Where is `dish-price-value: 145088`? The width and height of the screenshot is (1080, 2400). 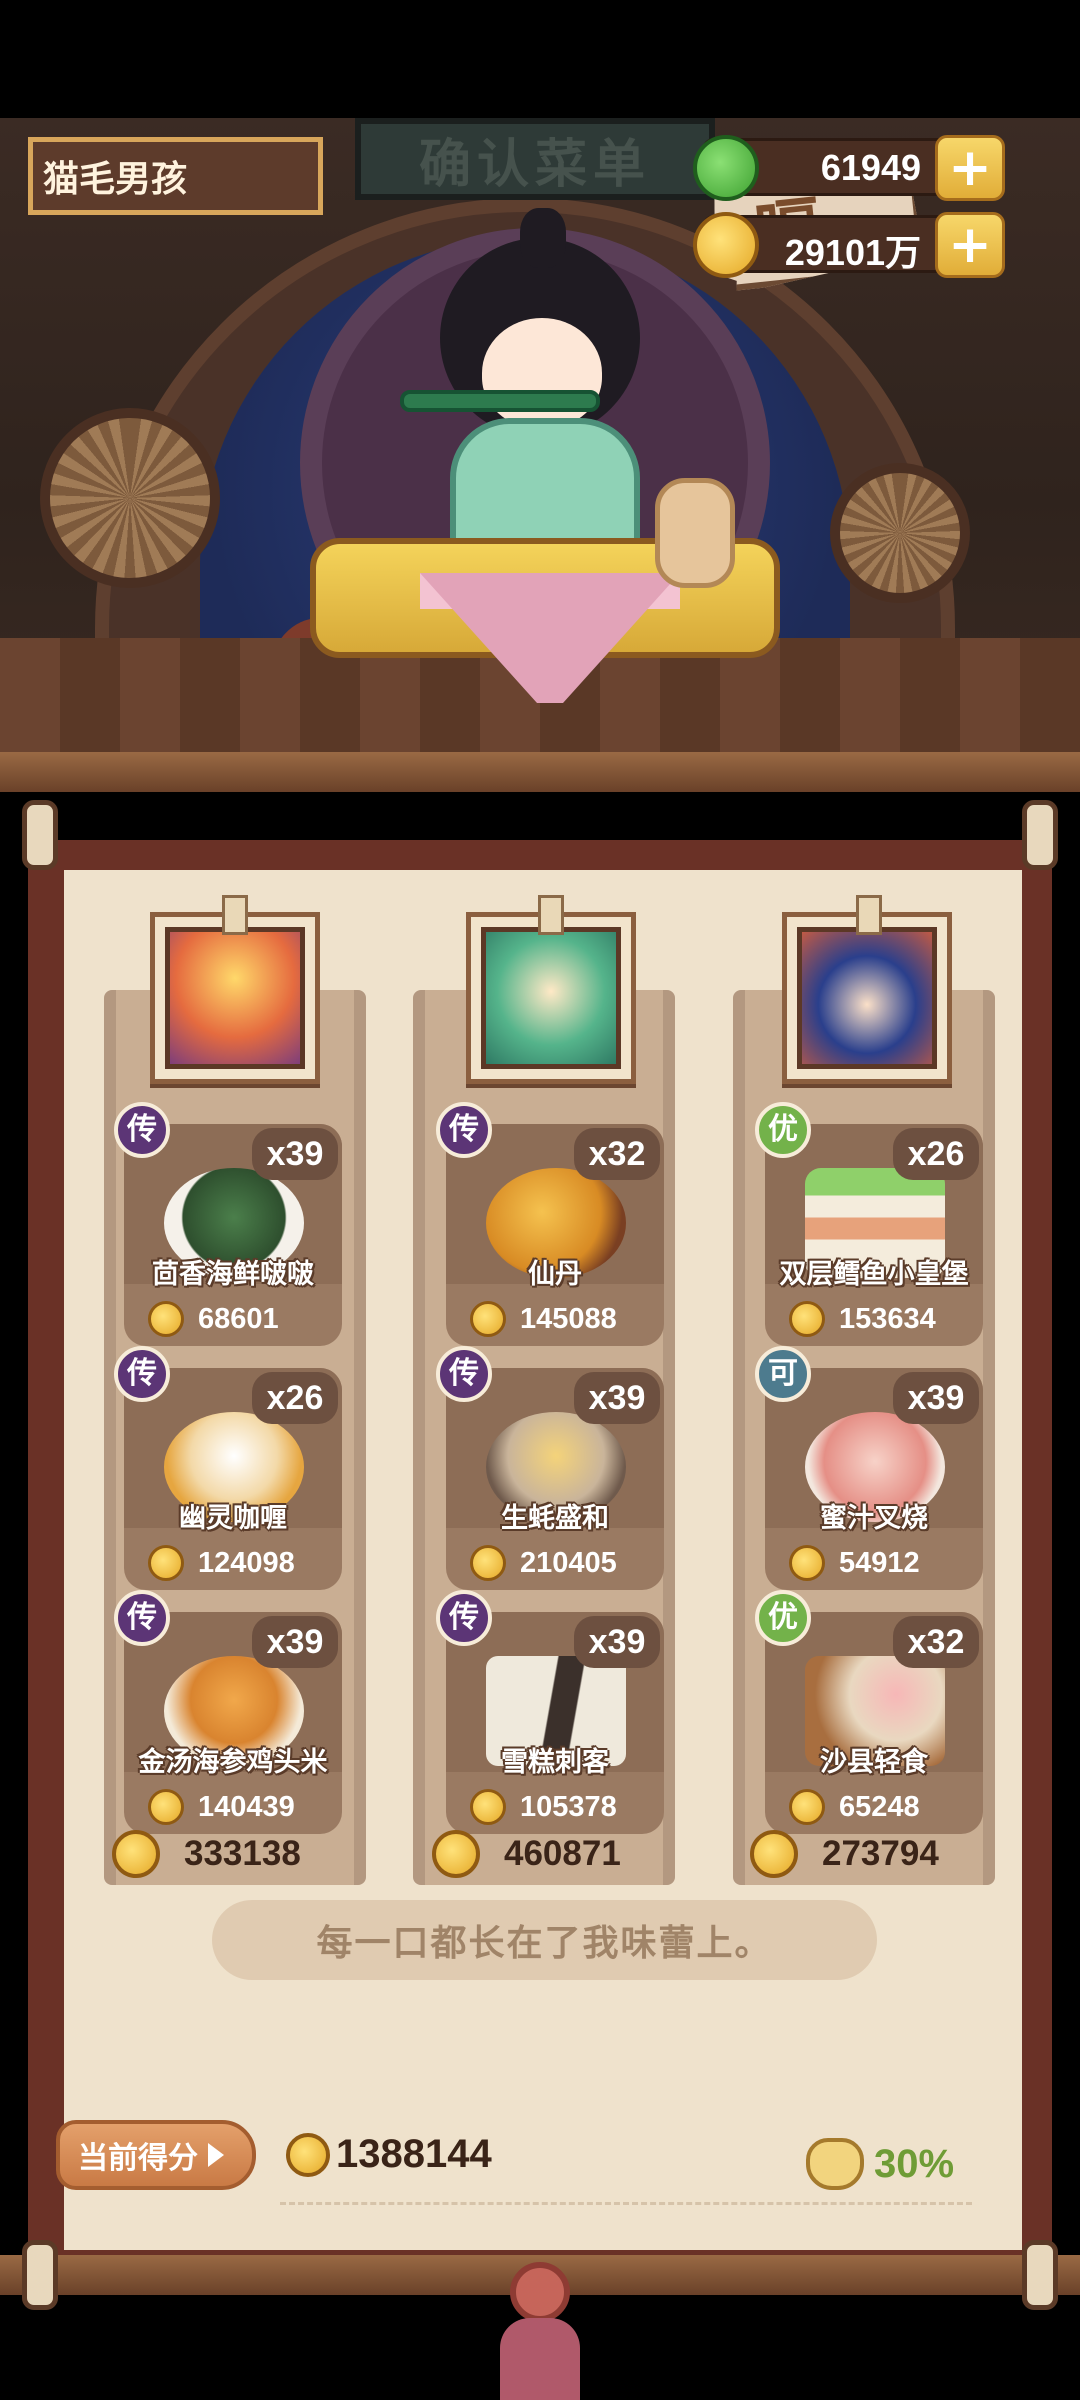
dish-price-value: 145088 is located at coordinates (568, 1318).